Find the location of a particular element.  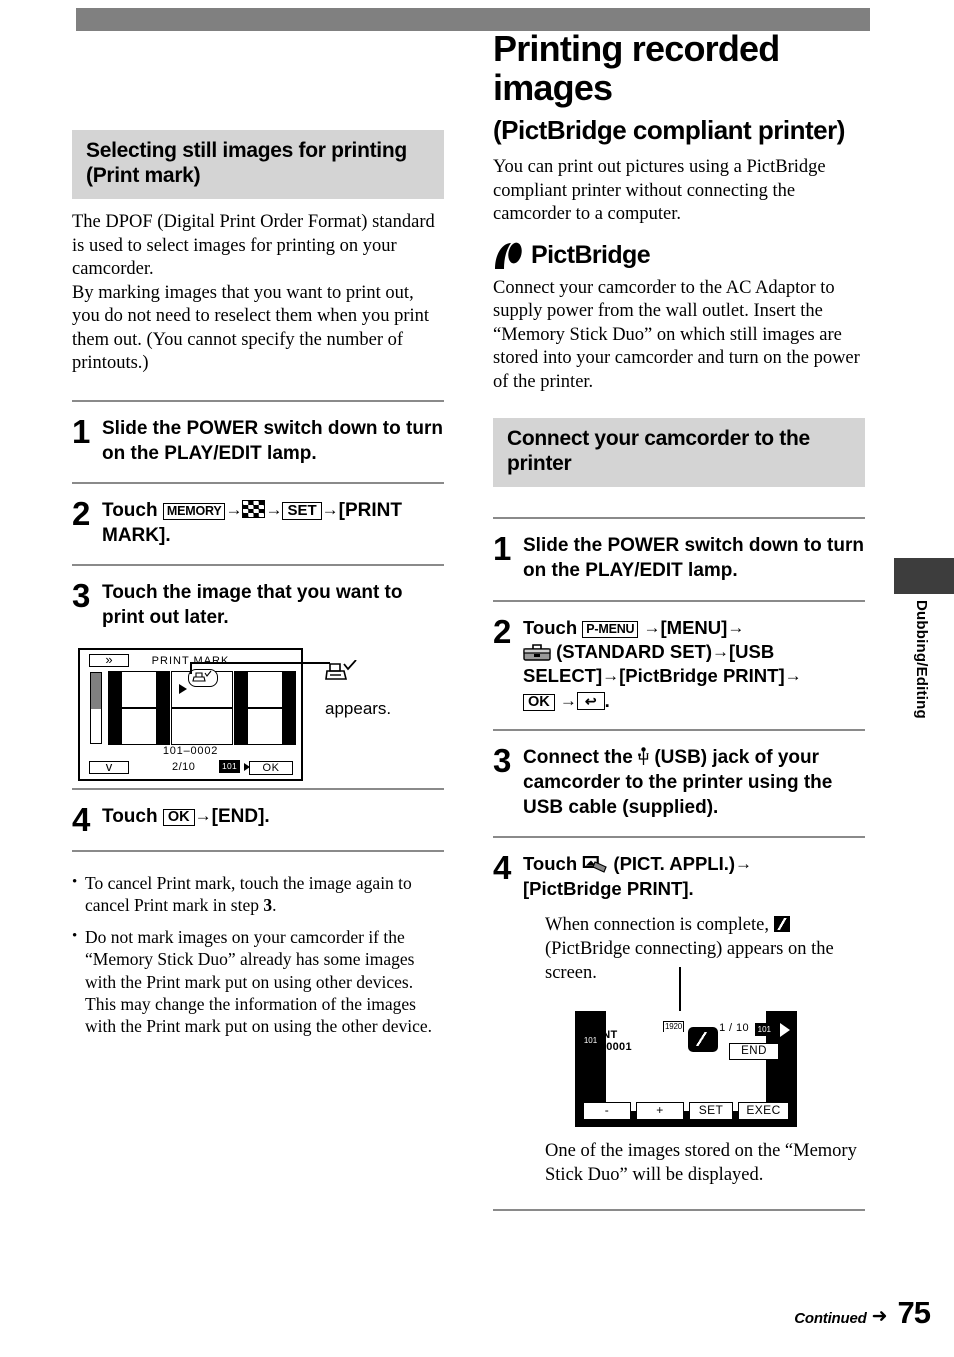

note-text-end: . is located at coordinates (274, 905).